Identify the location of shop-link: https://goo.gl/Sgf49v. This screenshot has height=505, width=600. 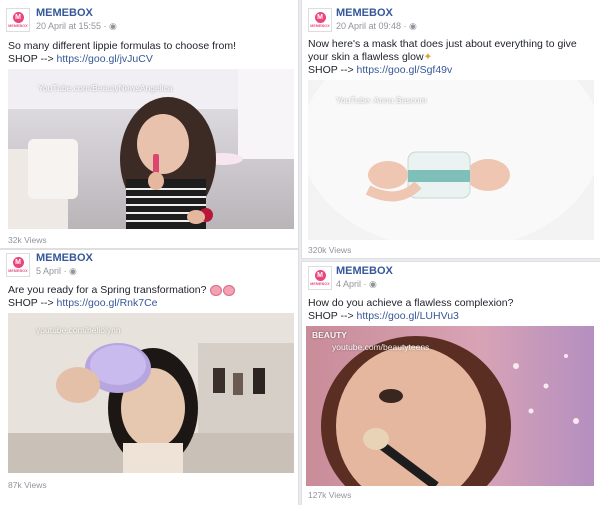
(405, 70).